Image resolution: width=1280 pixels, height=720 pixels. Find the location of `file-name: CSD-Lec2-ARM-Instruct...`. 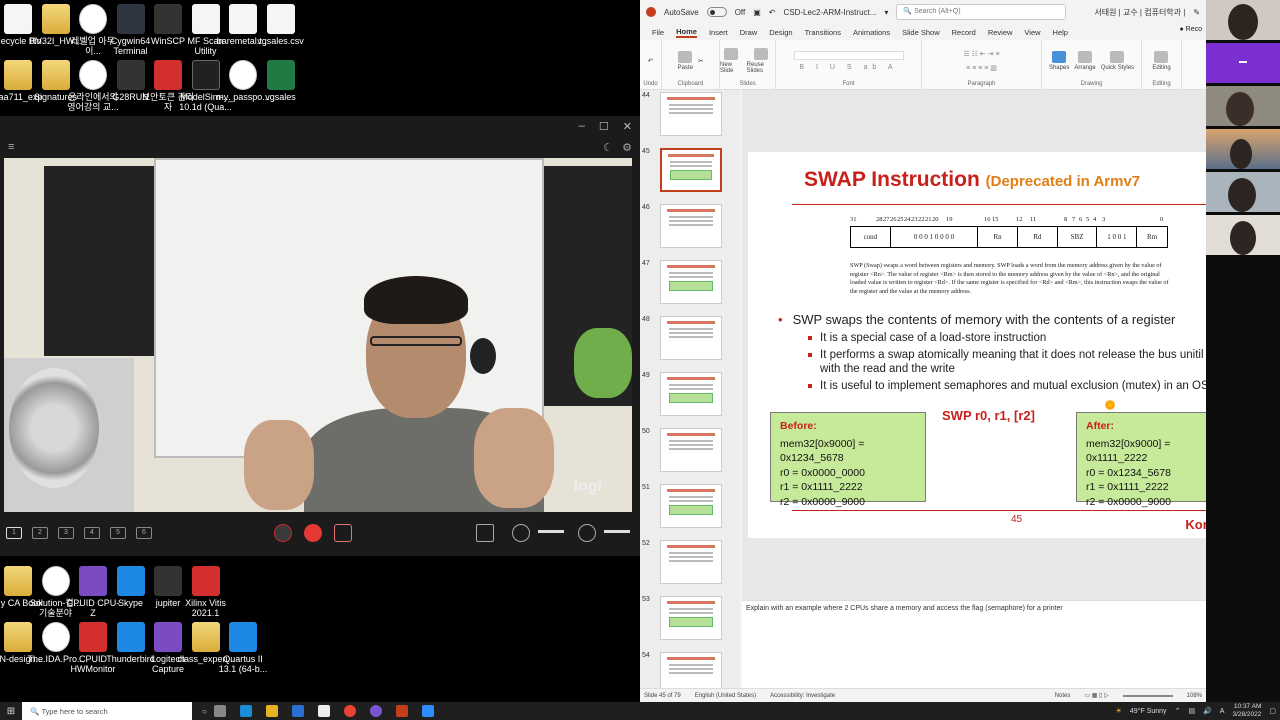

file-name: CSD-Lec2-ARM-Instruct... is located at coordinates (830, 12).